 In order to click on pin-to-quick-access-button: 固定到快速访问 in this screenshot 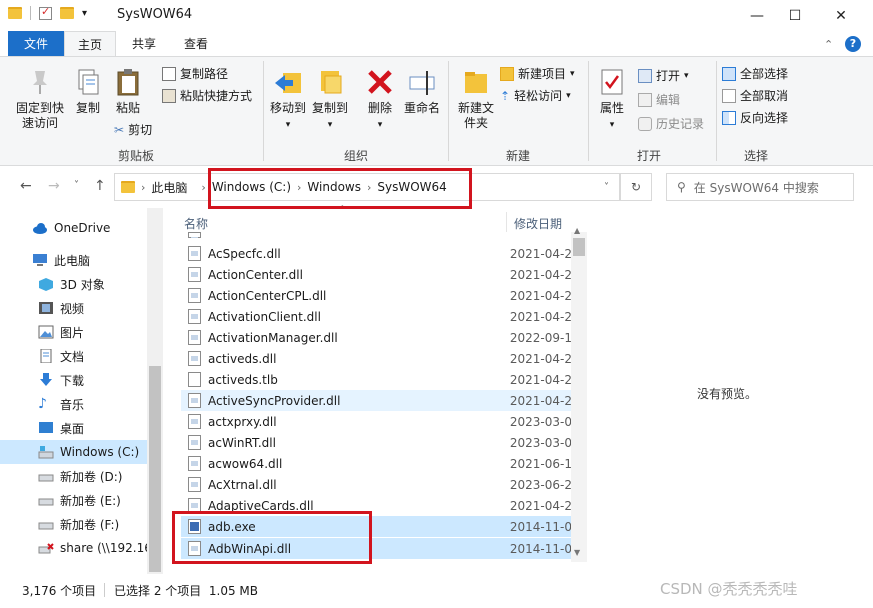, I will do `click(40, 99)`.